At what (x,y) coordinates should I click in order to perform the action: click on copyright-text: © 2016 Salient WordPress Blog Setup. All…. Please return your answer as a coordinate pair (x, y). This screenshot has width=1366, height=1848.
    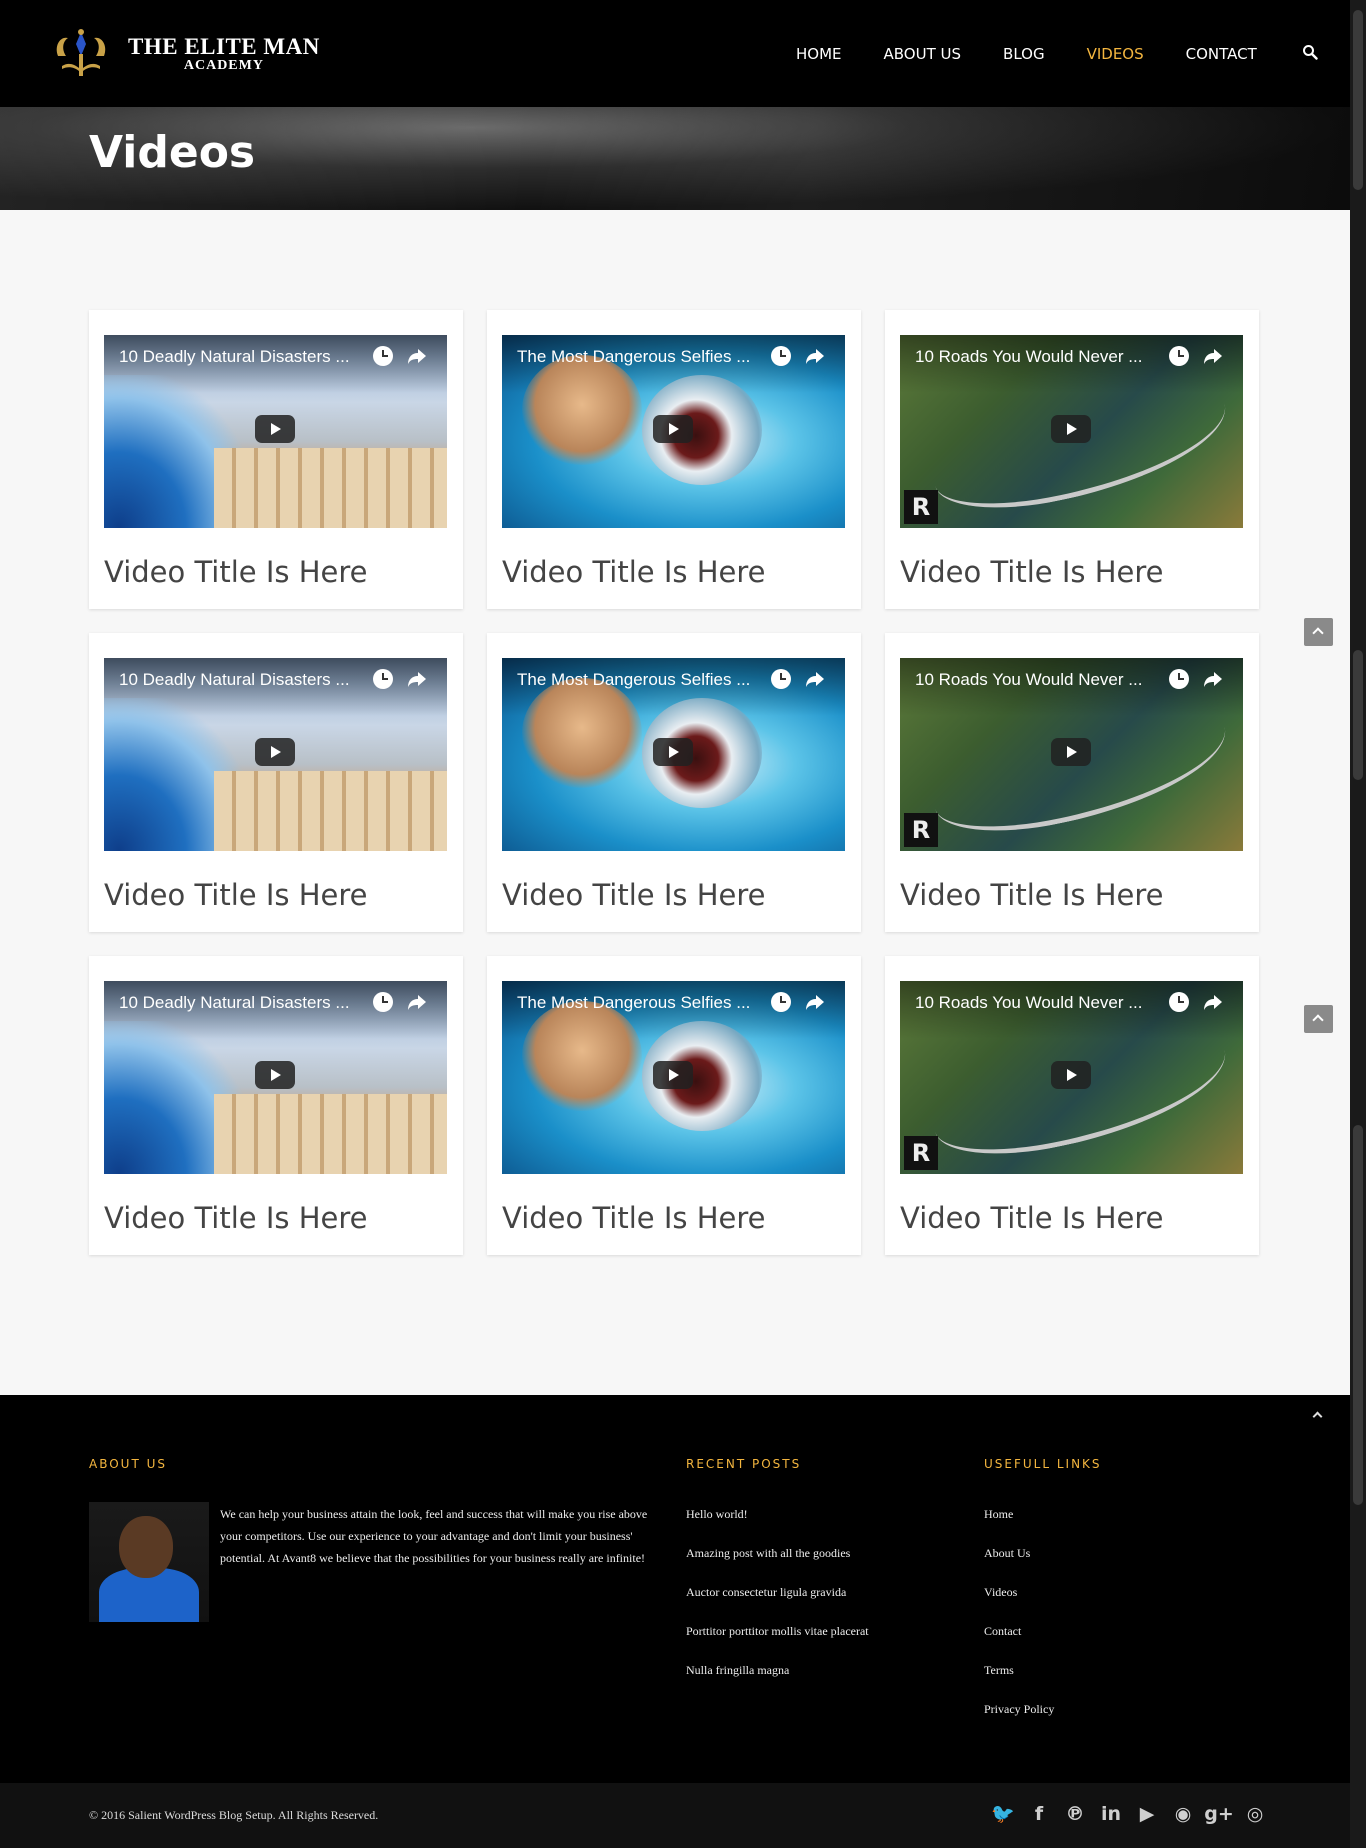
    Looking at the image, I should click on (234, 1815).